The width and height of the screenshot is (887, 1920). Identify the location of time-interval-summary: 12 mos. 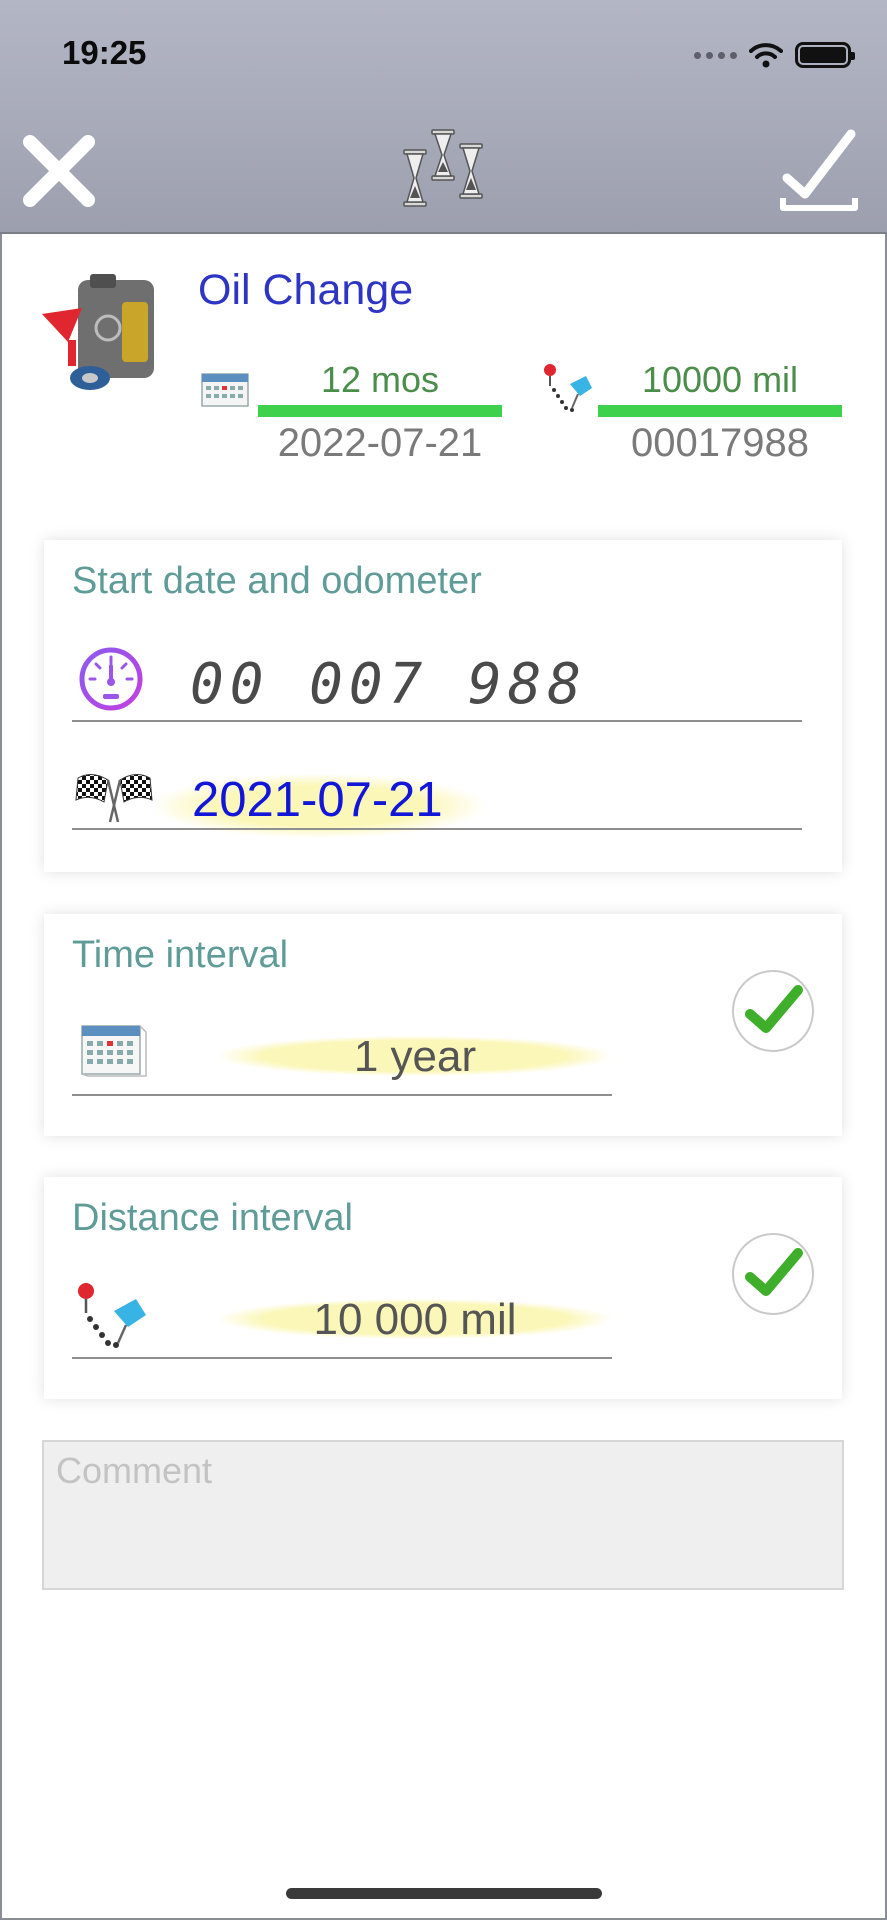
(380, 379).